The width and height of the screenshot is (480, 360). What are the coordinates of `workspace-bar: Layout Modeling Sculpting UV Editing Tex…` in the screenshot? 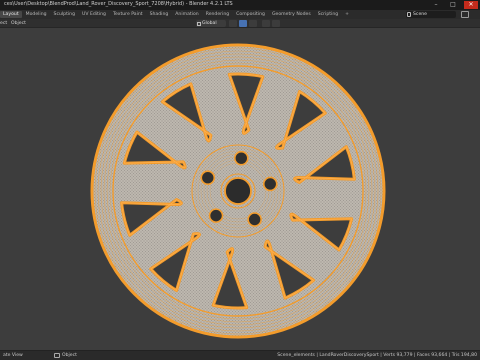 It's located at (240, 14).